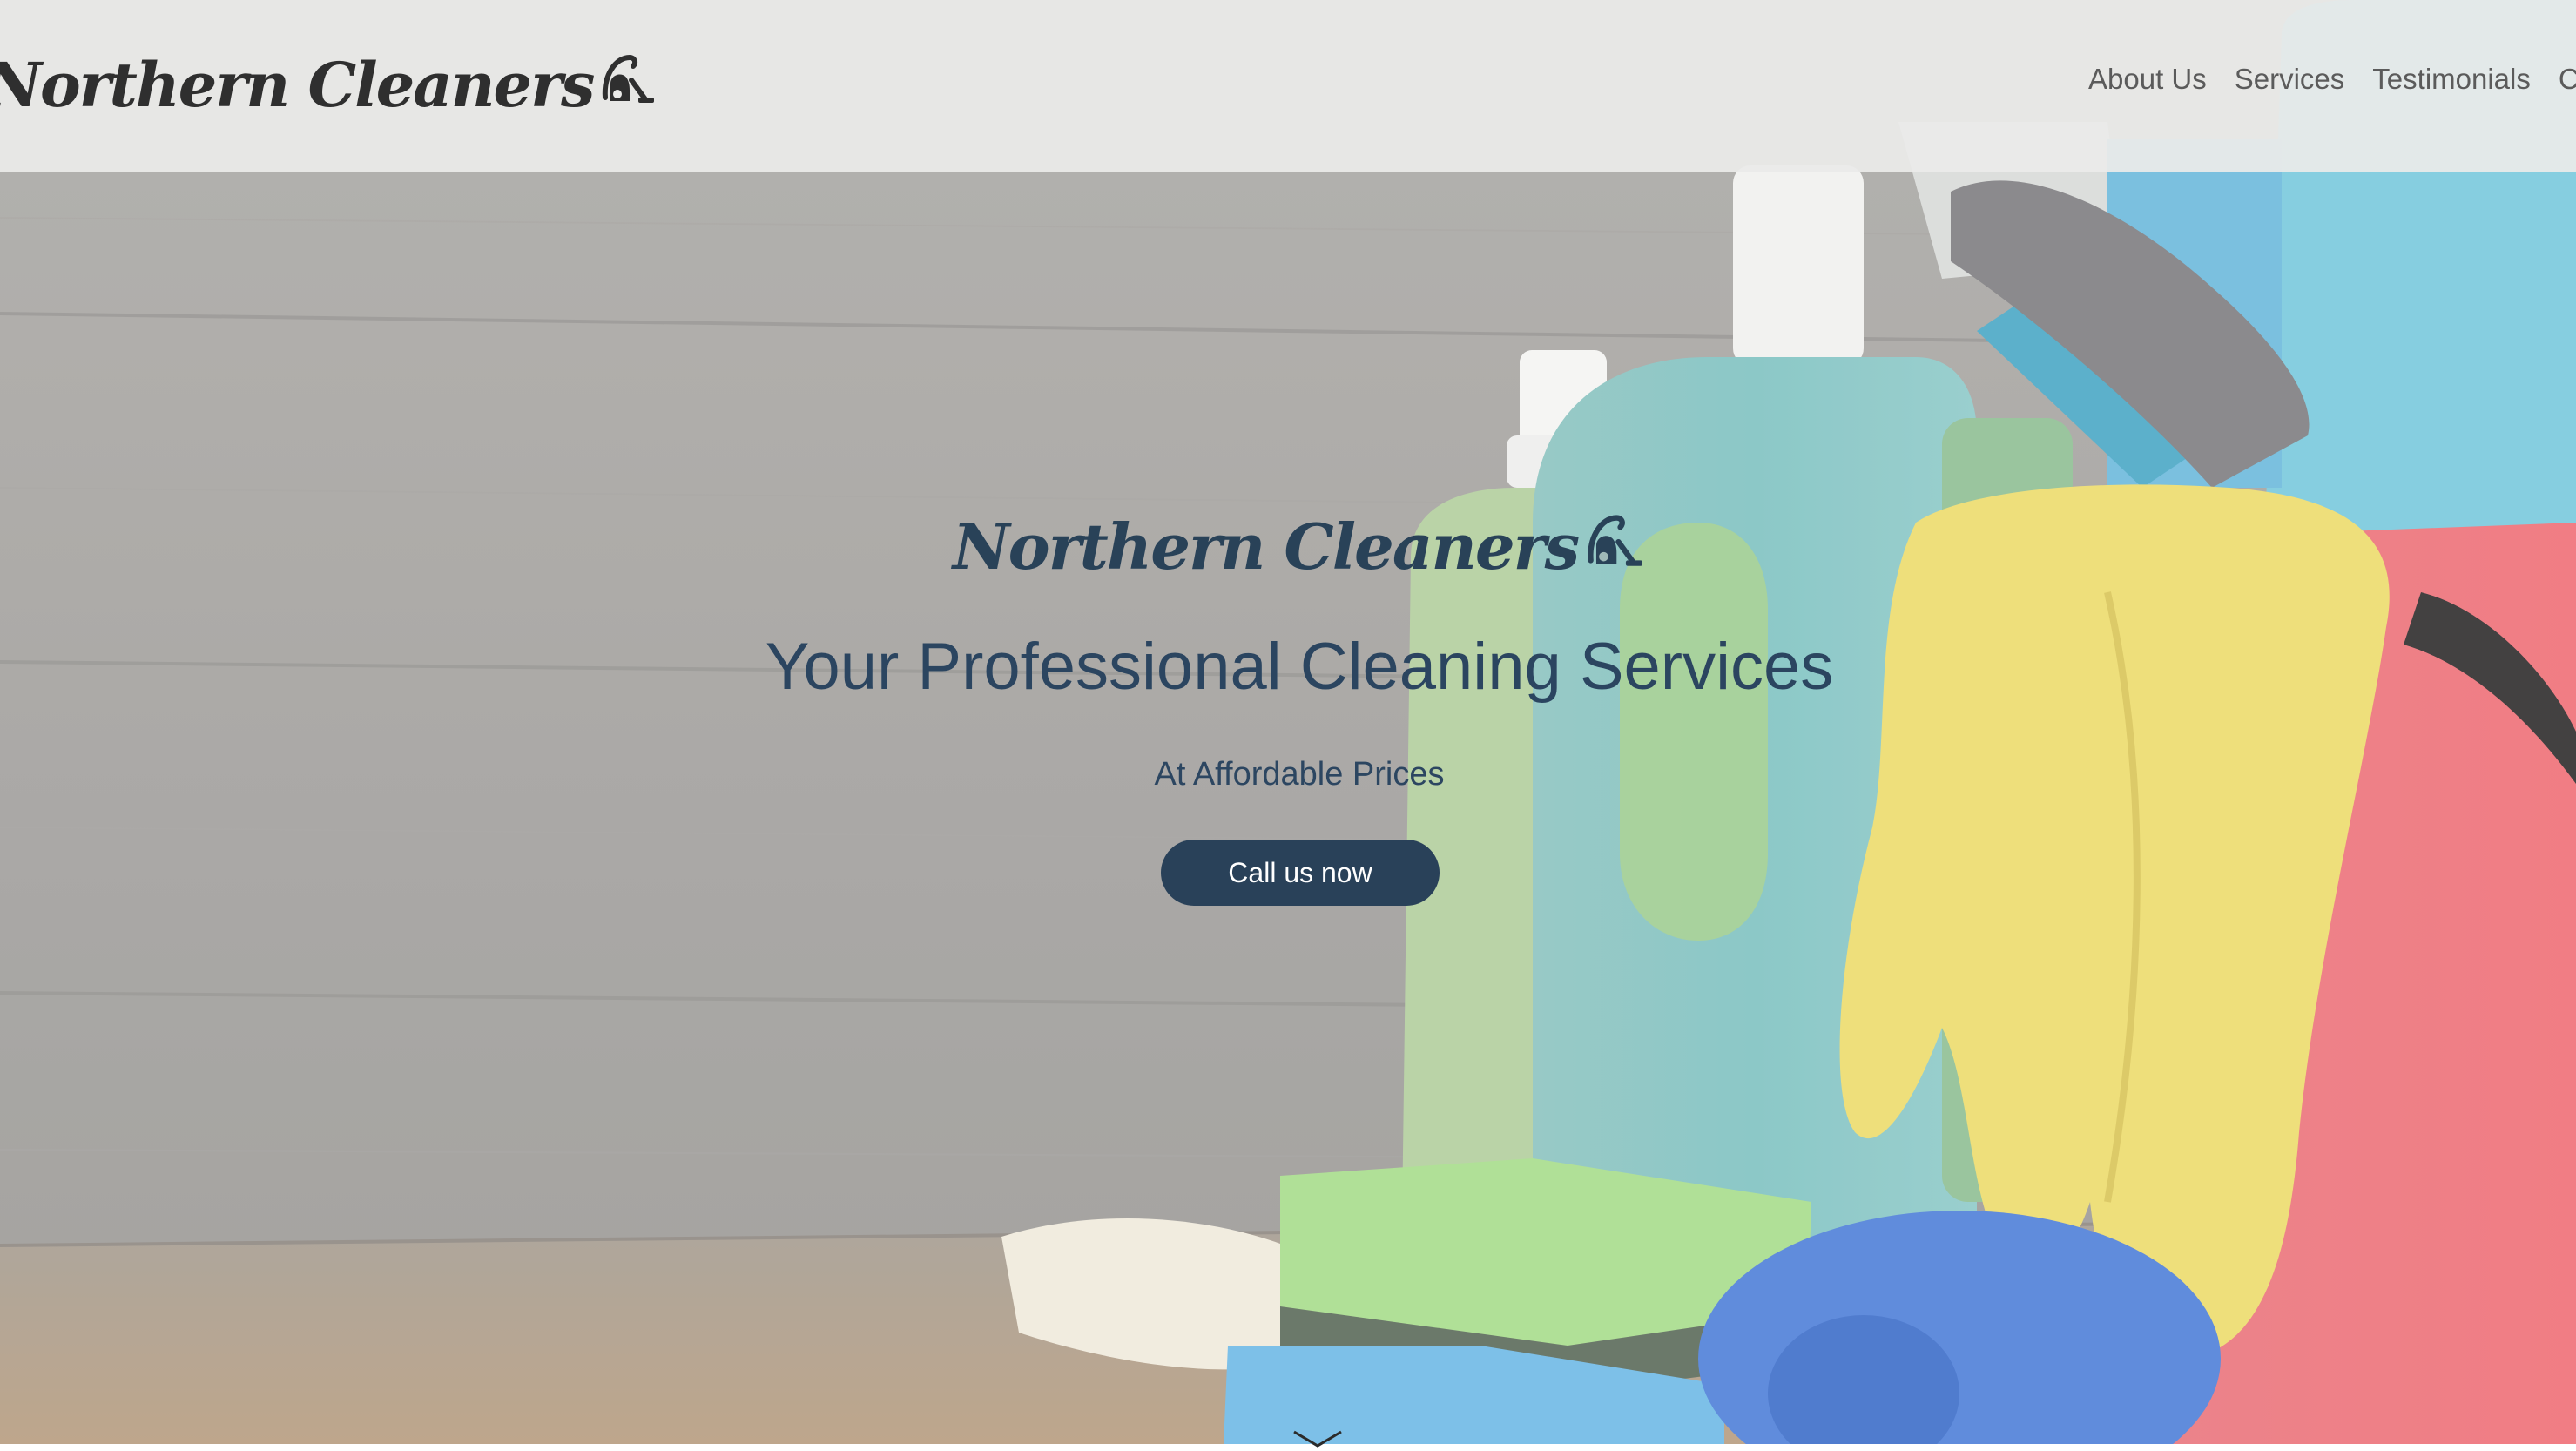 The image size is (2576, 1451). Describe the element at coordinates (1300, 667) in the screenshot. I see `hero-title: Your Professional Cleaning Services` at that location.